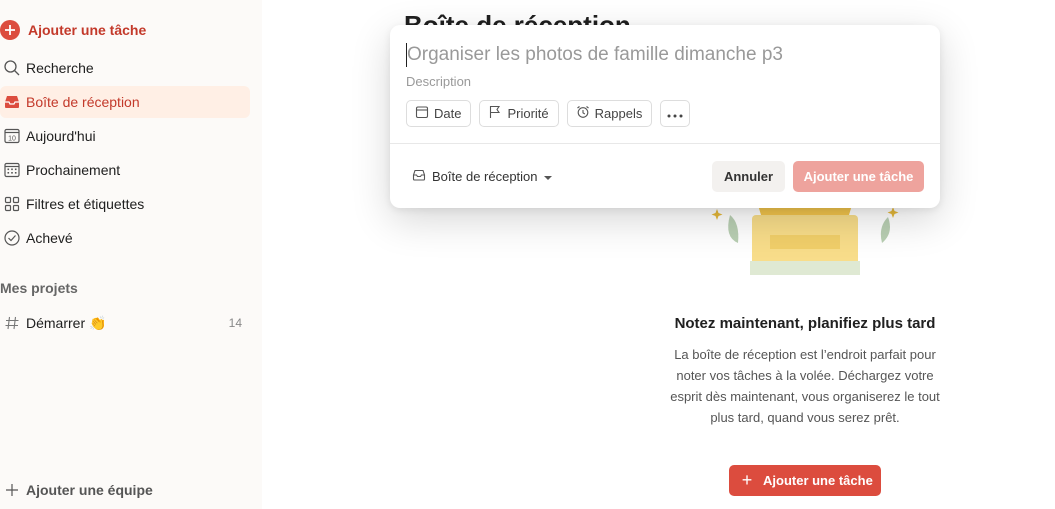 This screenshot has width=1055, height=509. What do you see at coordinates (748, 176) in the screenshot?
I see `cancel-button: Annuler` at bounding box center [748, 176].